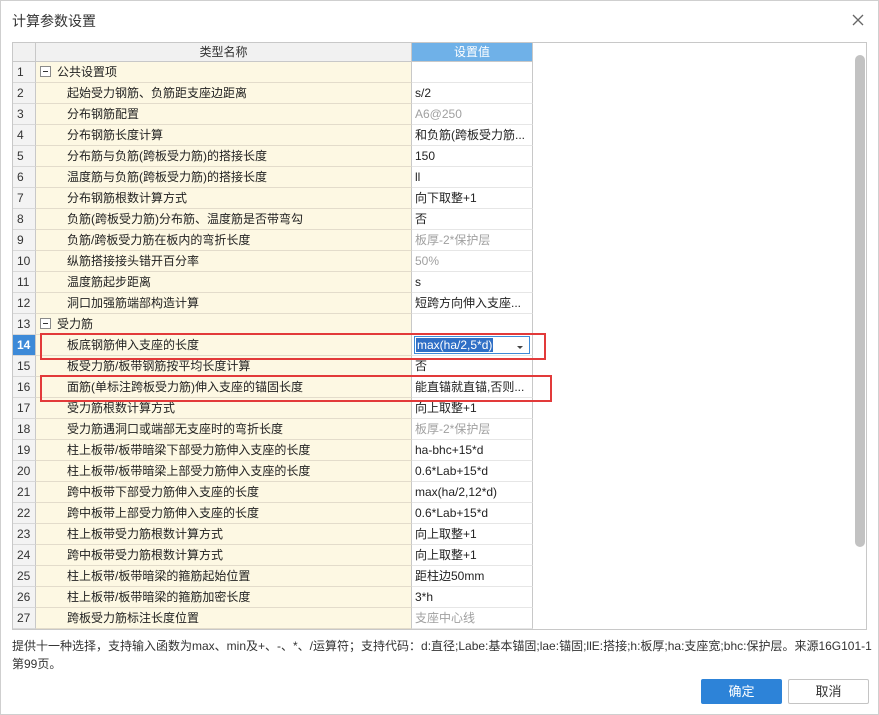 The height and width of the screenshot is (715, 879). What do you see at coordinates (472, 177) in the screenshot?
I see `param-value-cell: ll` at bounding box center [472, 177].